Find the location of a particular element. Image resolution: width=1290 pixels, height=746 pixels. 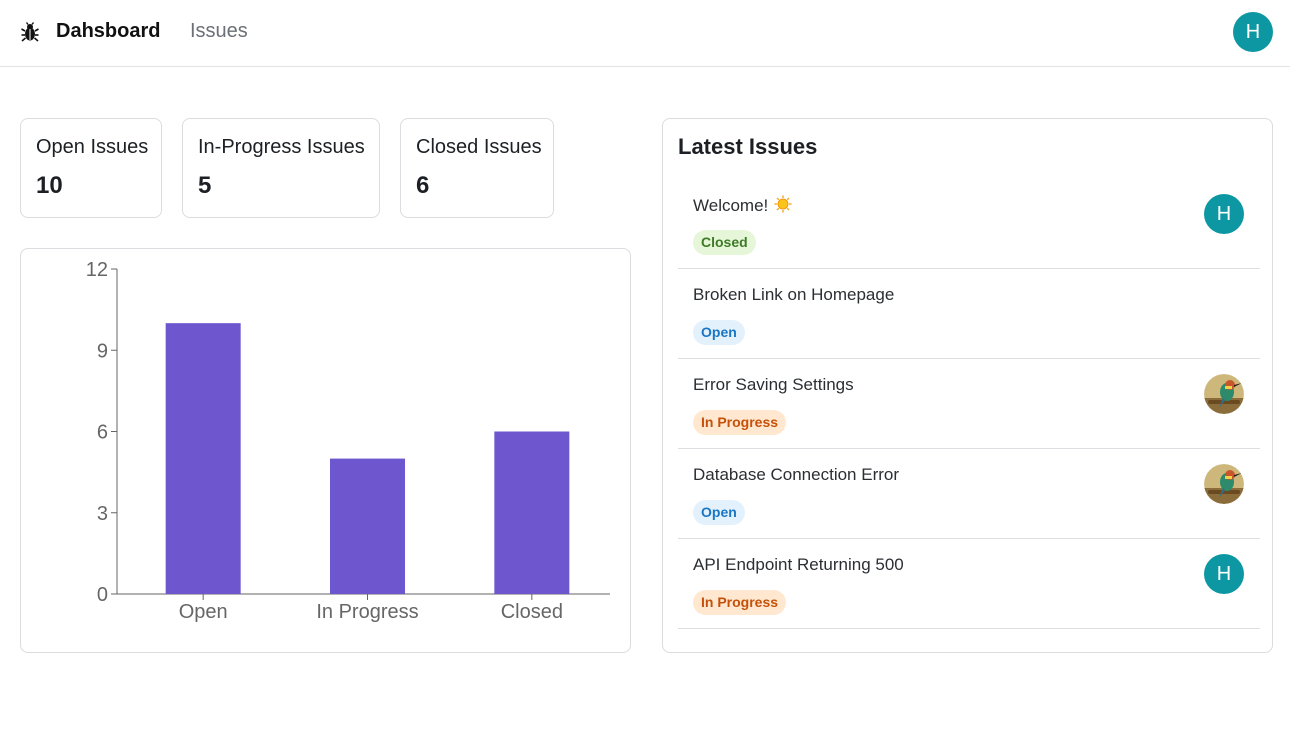

y-tick-label: 3 is located at coordinates (102, 514).